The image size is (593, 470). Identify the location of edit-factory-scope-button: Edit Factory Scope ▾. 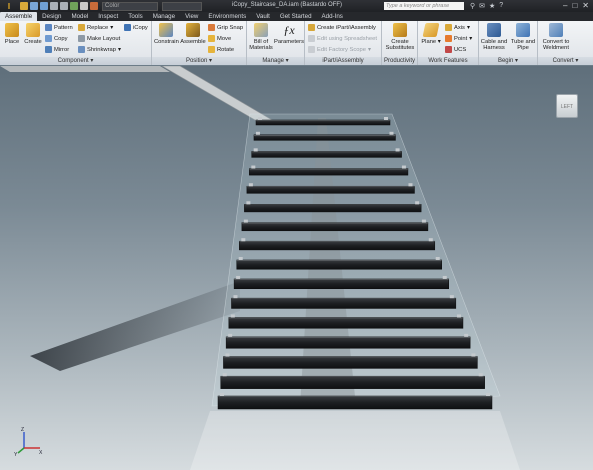
(339, 49).